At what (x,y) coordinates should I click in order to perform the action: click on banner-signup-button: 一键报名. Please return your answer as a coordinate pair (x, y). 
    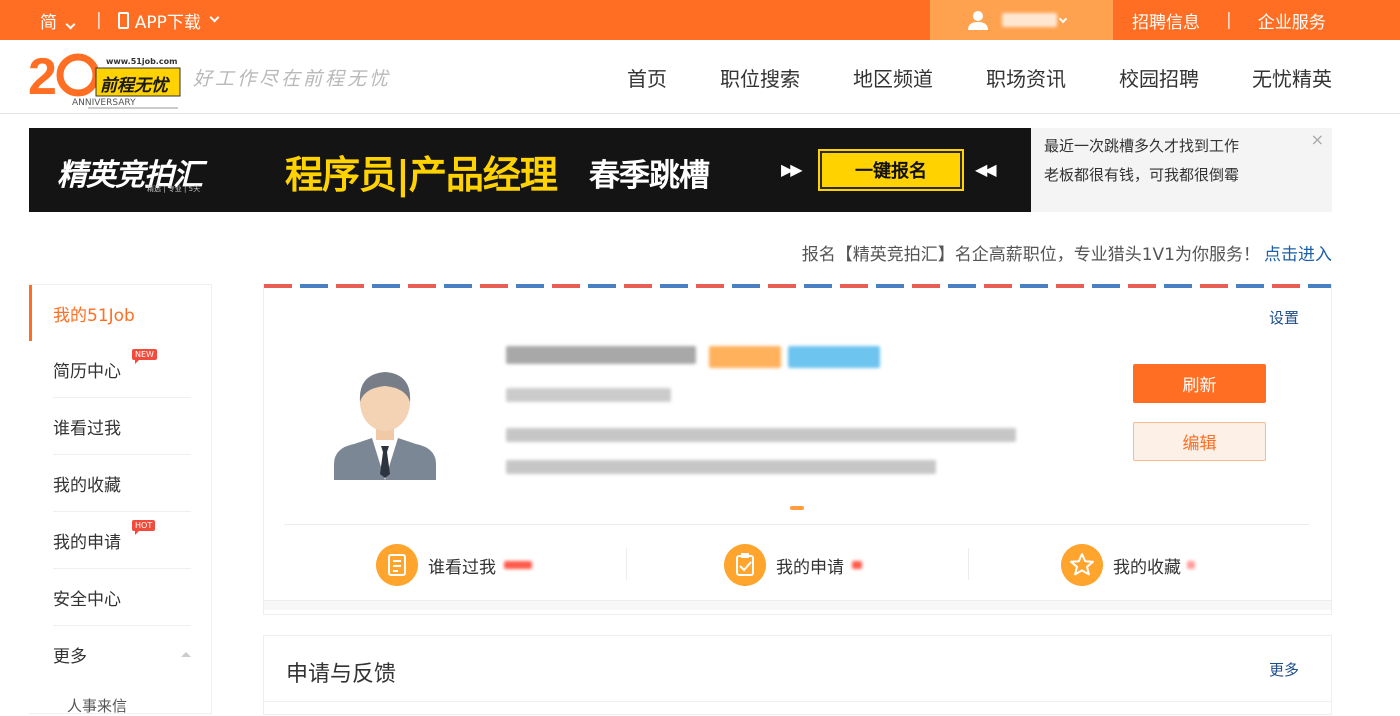
    Looking at the image, I should click on (891, 170).